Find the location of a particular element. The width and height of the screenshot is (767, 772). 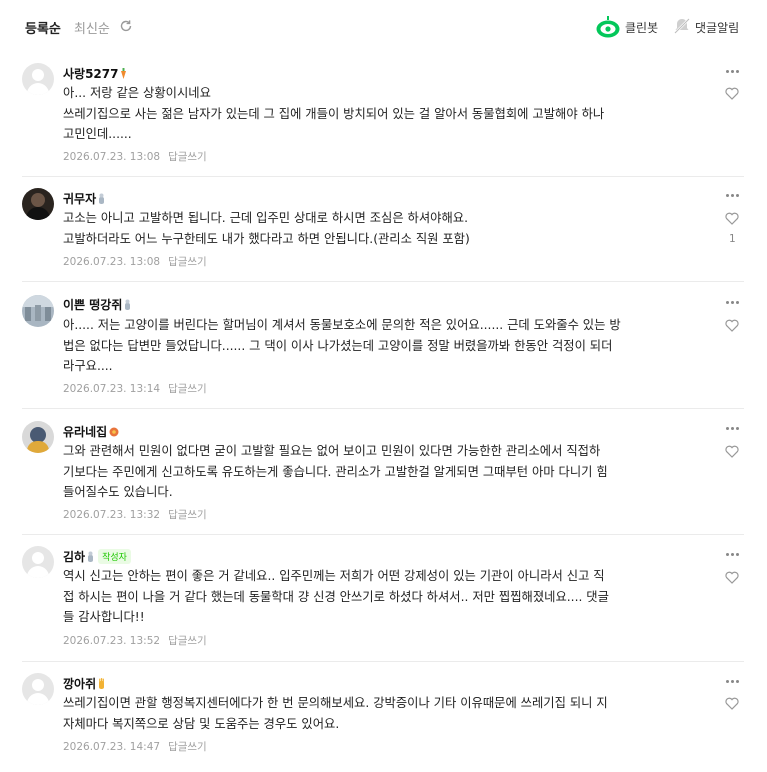

comment-notify-button: 댓글알림 is located at coordinates (717, 27).